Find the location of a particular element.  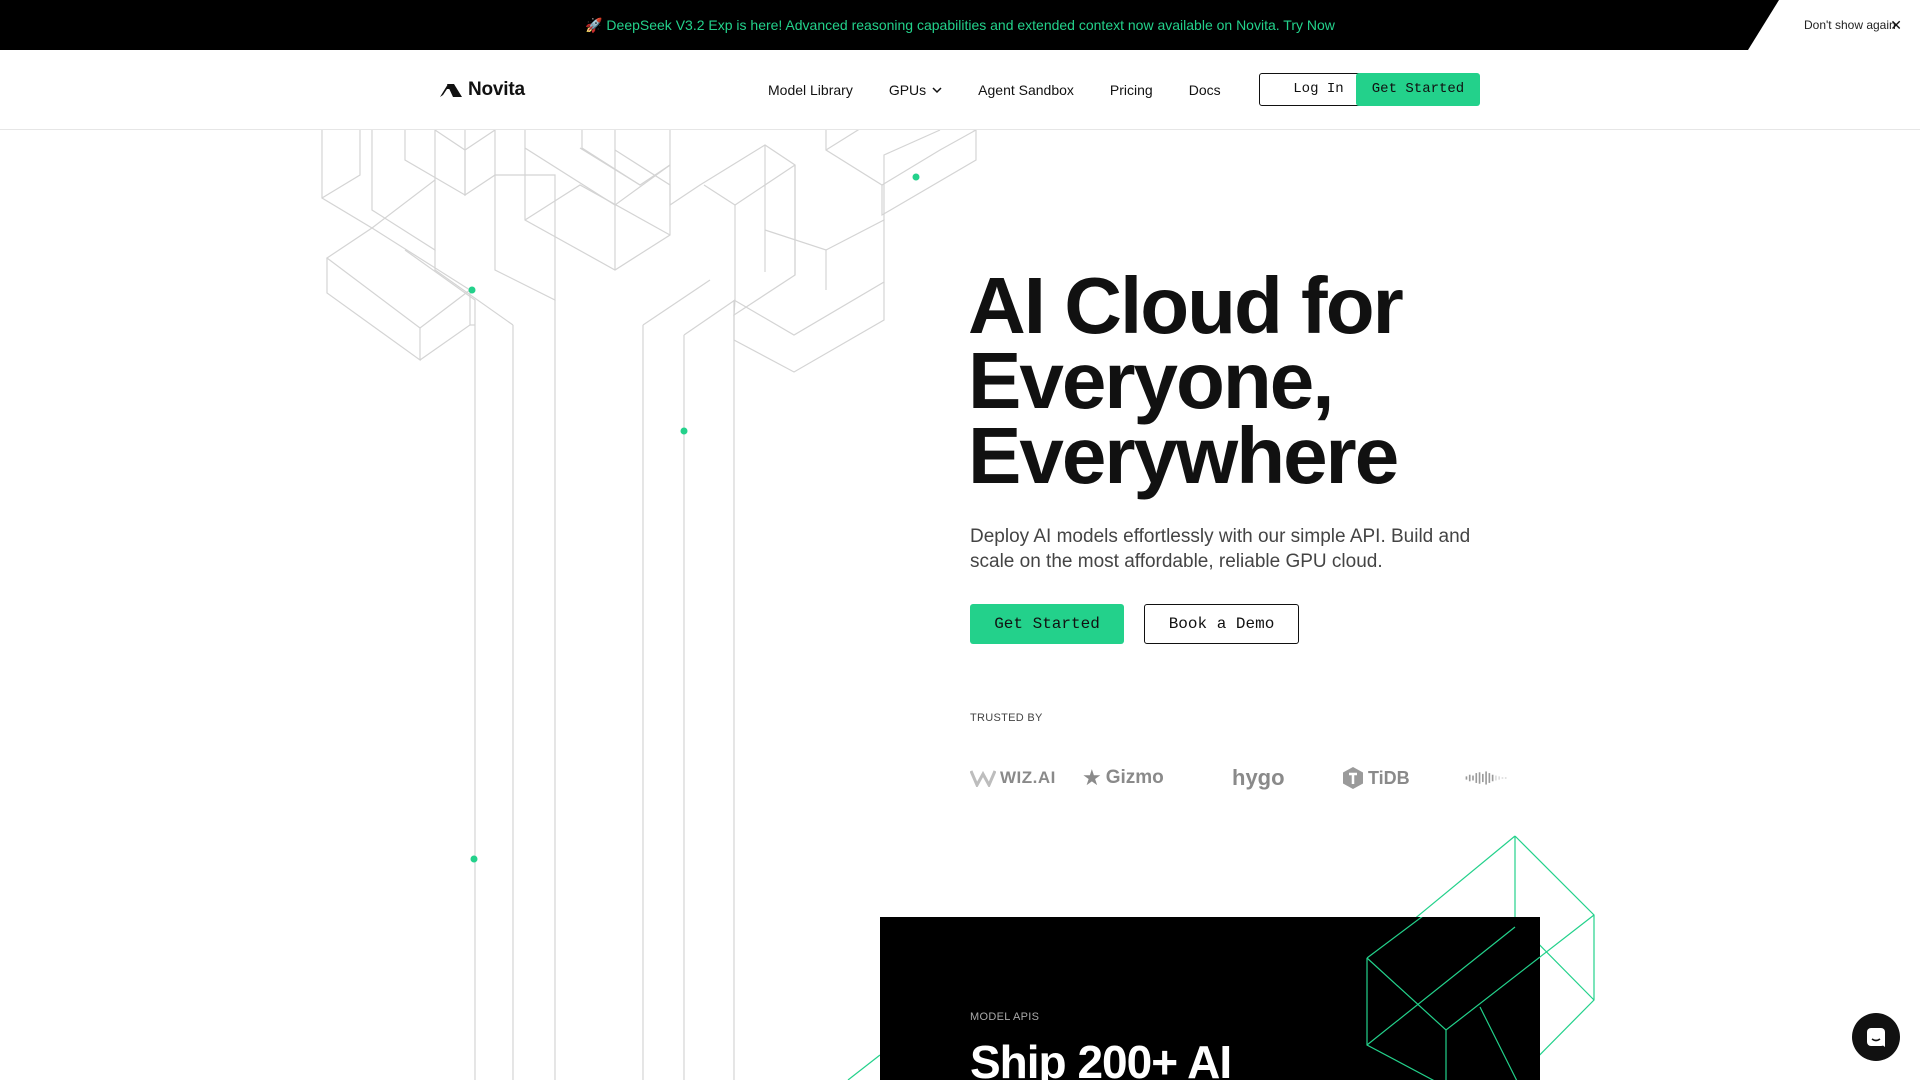

soundwave-logo is located at coordinates (1478, 778).